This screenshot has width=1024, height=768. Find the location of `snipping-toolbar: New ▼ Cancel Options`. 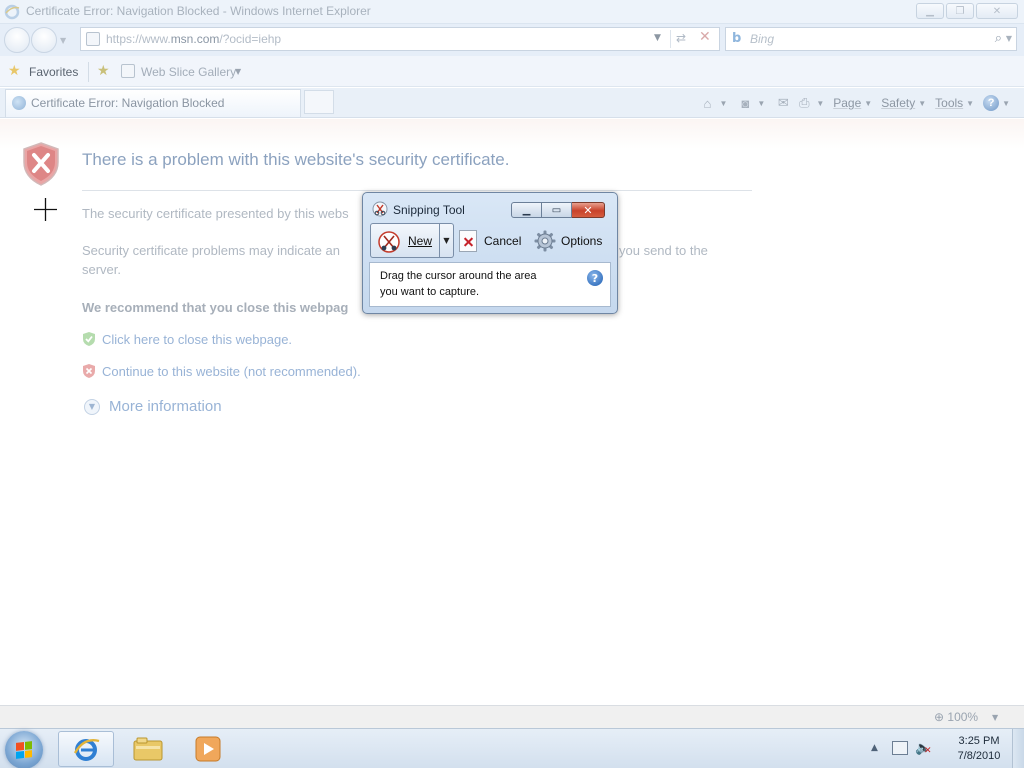

snipping-toolbar: New ▼ Cancel Options is located at coordinates (491, 241).